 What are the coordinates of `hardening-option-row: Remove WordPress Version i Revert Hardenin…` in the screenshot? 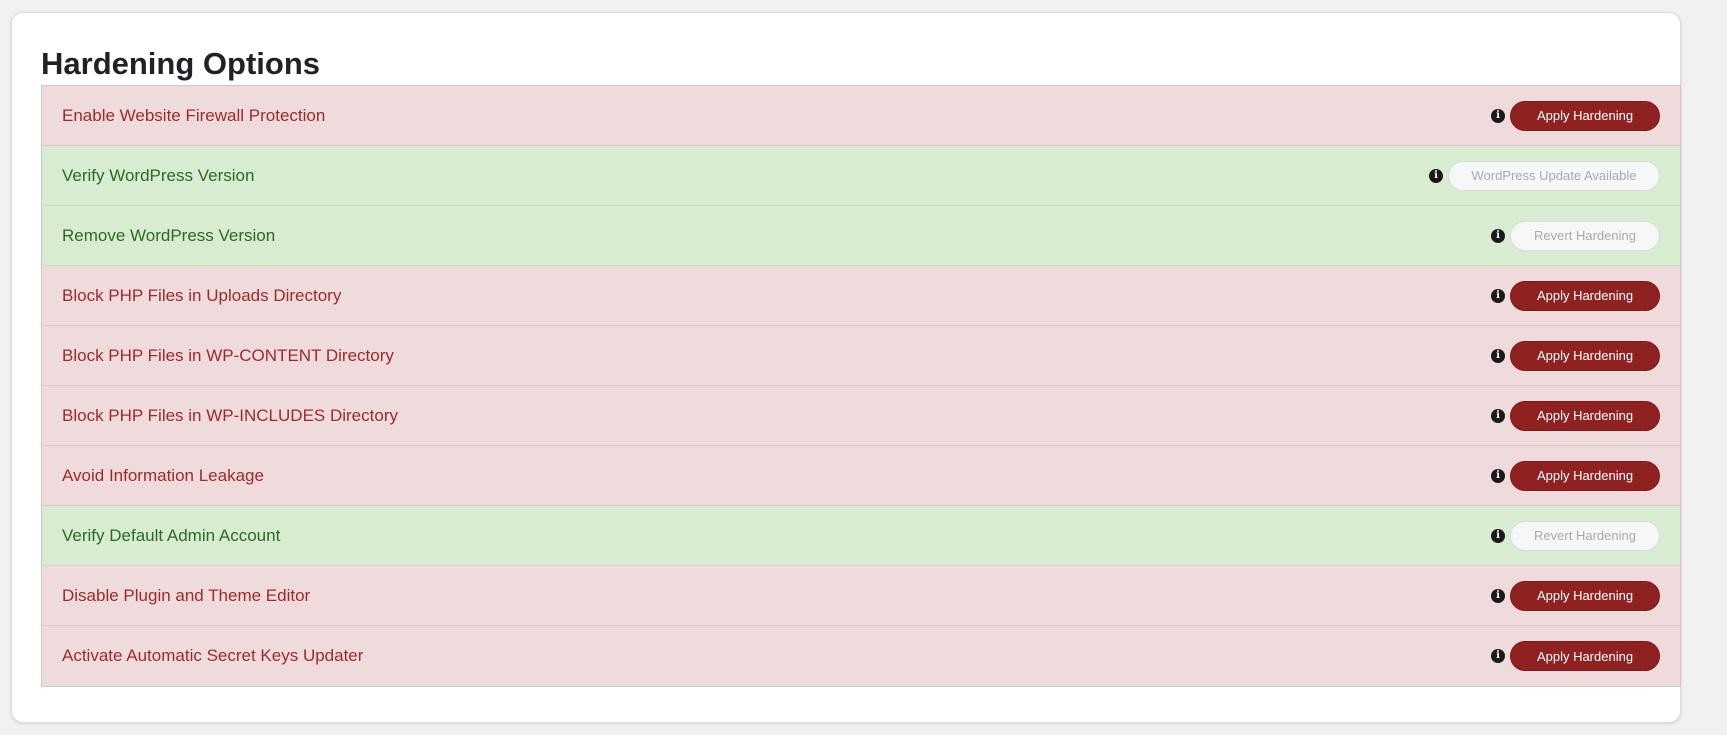 It's located at (861, 236).